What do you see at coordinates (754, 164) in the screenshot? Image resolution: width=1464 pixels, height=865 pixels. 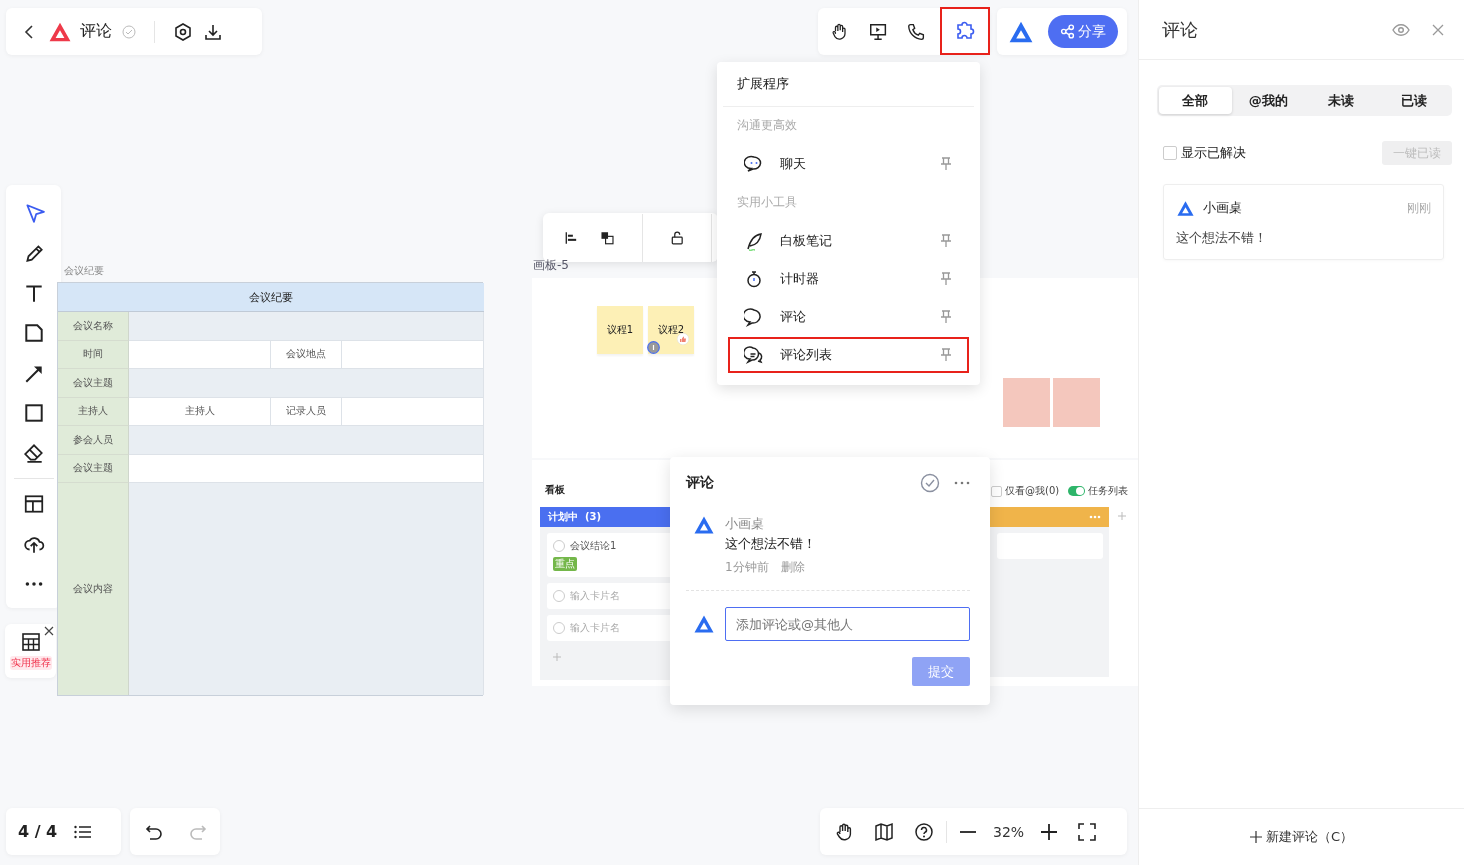 I see `chat-icon` at bounding box center [754, 164].